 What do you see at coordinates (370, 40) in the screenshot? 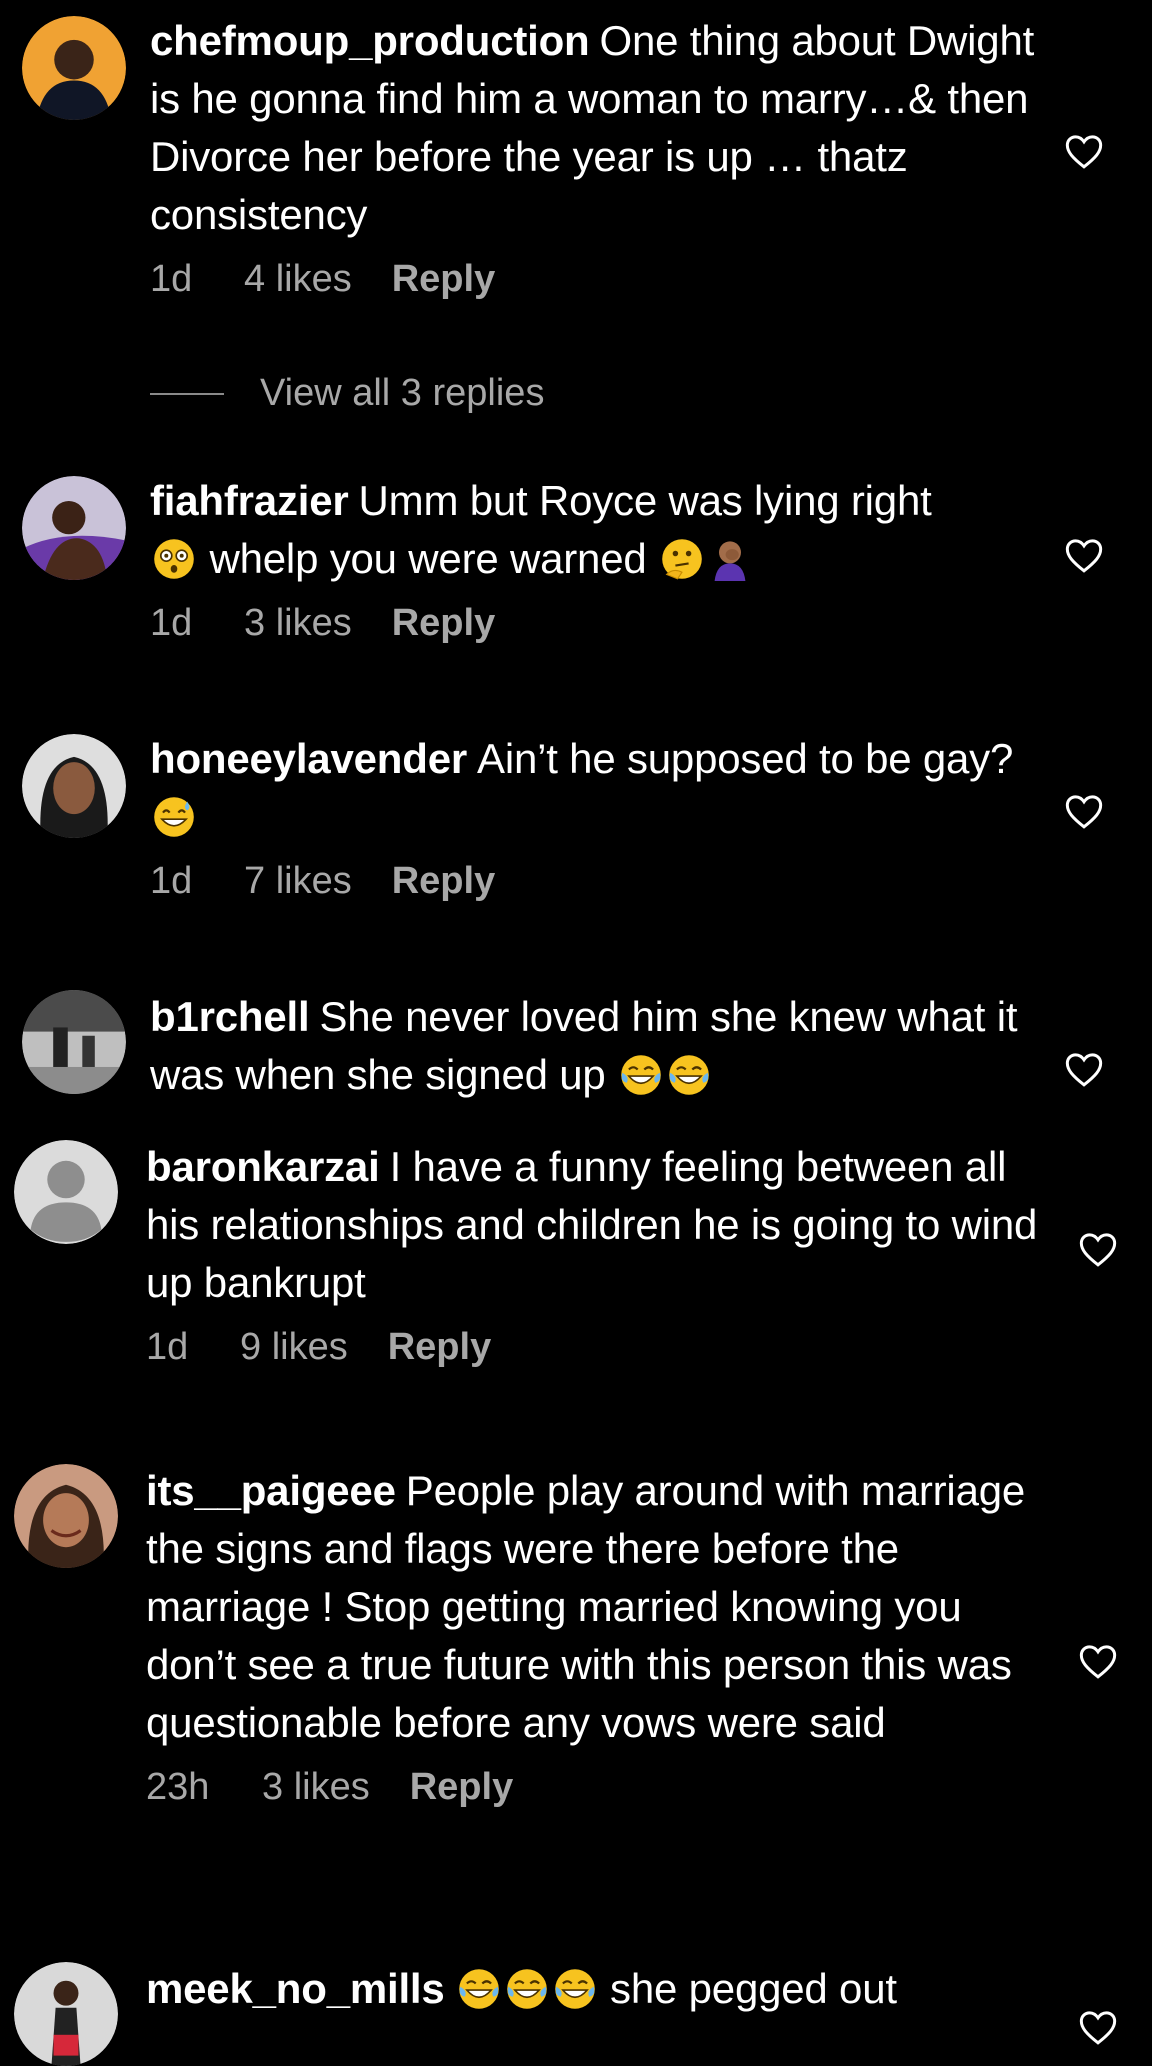
I see `comment-username: chefmoup_production` at bounding box center [370, 40].